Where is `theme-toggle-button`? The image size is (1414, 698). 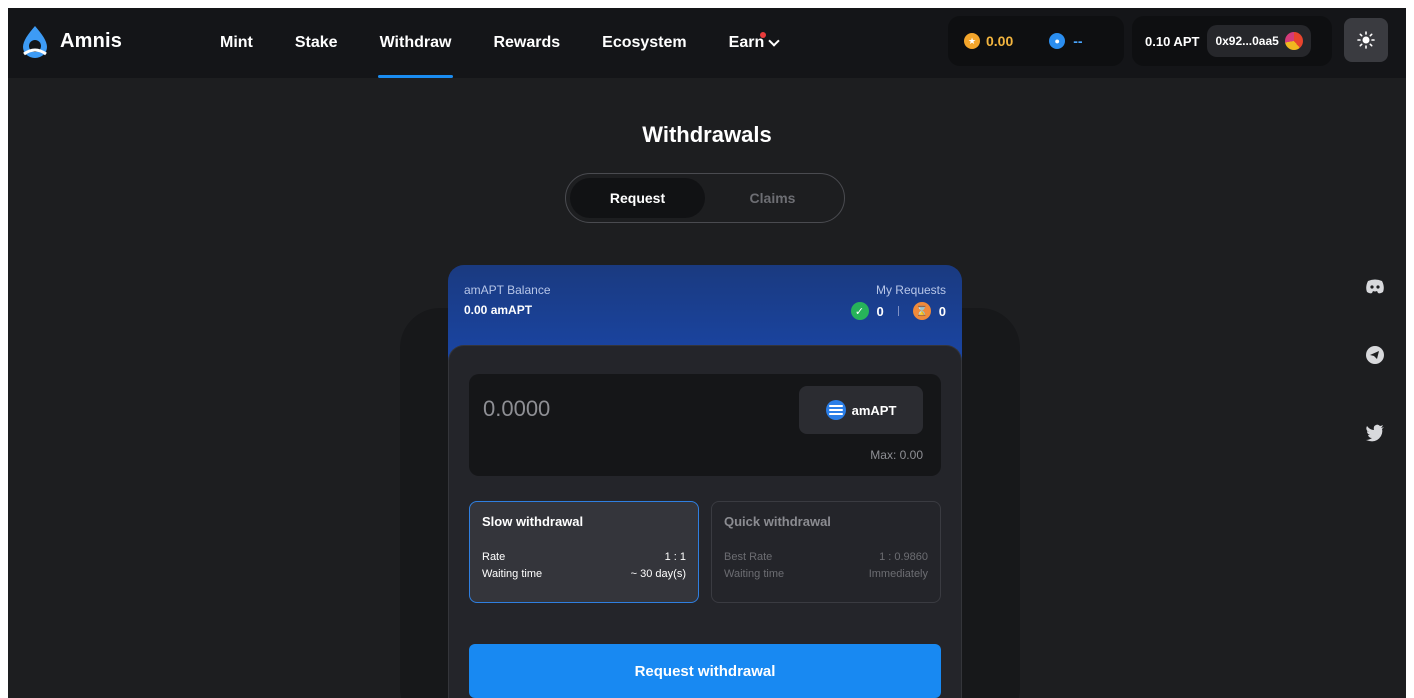 theme-toggle-button is located at coordinates (1366, 40).